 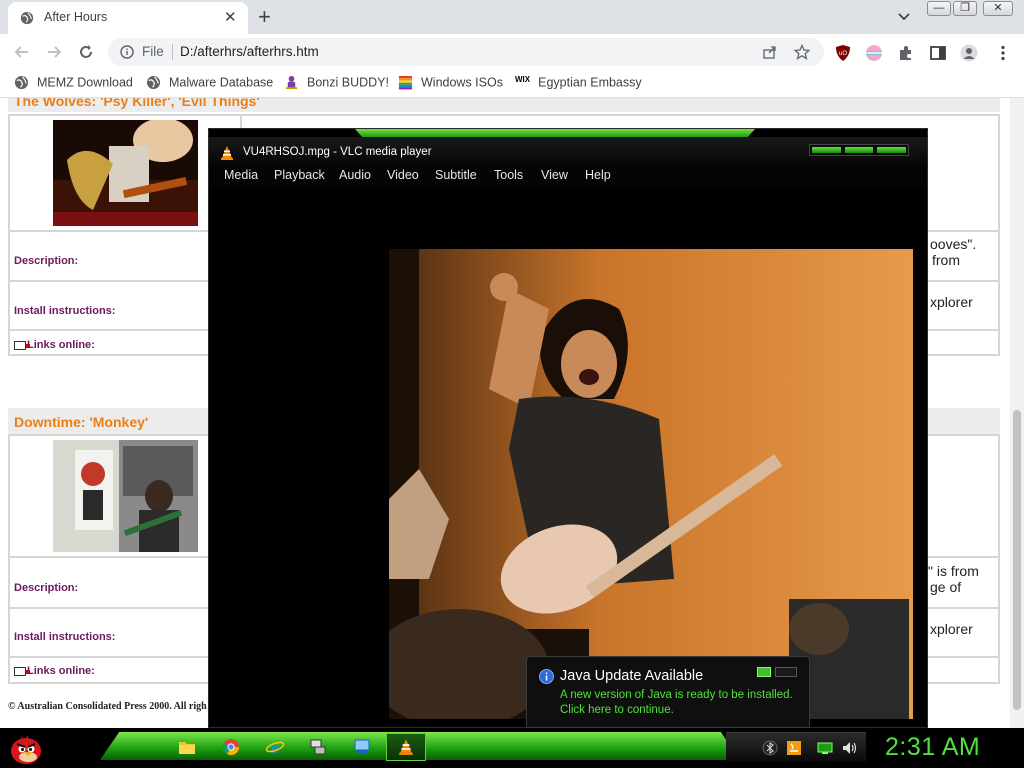 What do you see at coordinates (904, 16) in the screenshot?
I see `tab-search-chevron-icon` at bounding box center [904, 16].